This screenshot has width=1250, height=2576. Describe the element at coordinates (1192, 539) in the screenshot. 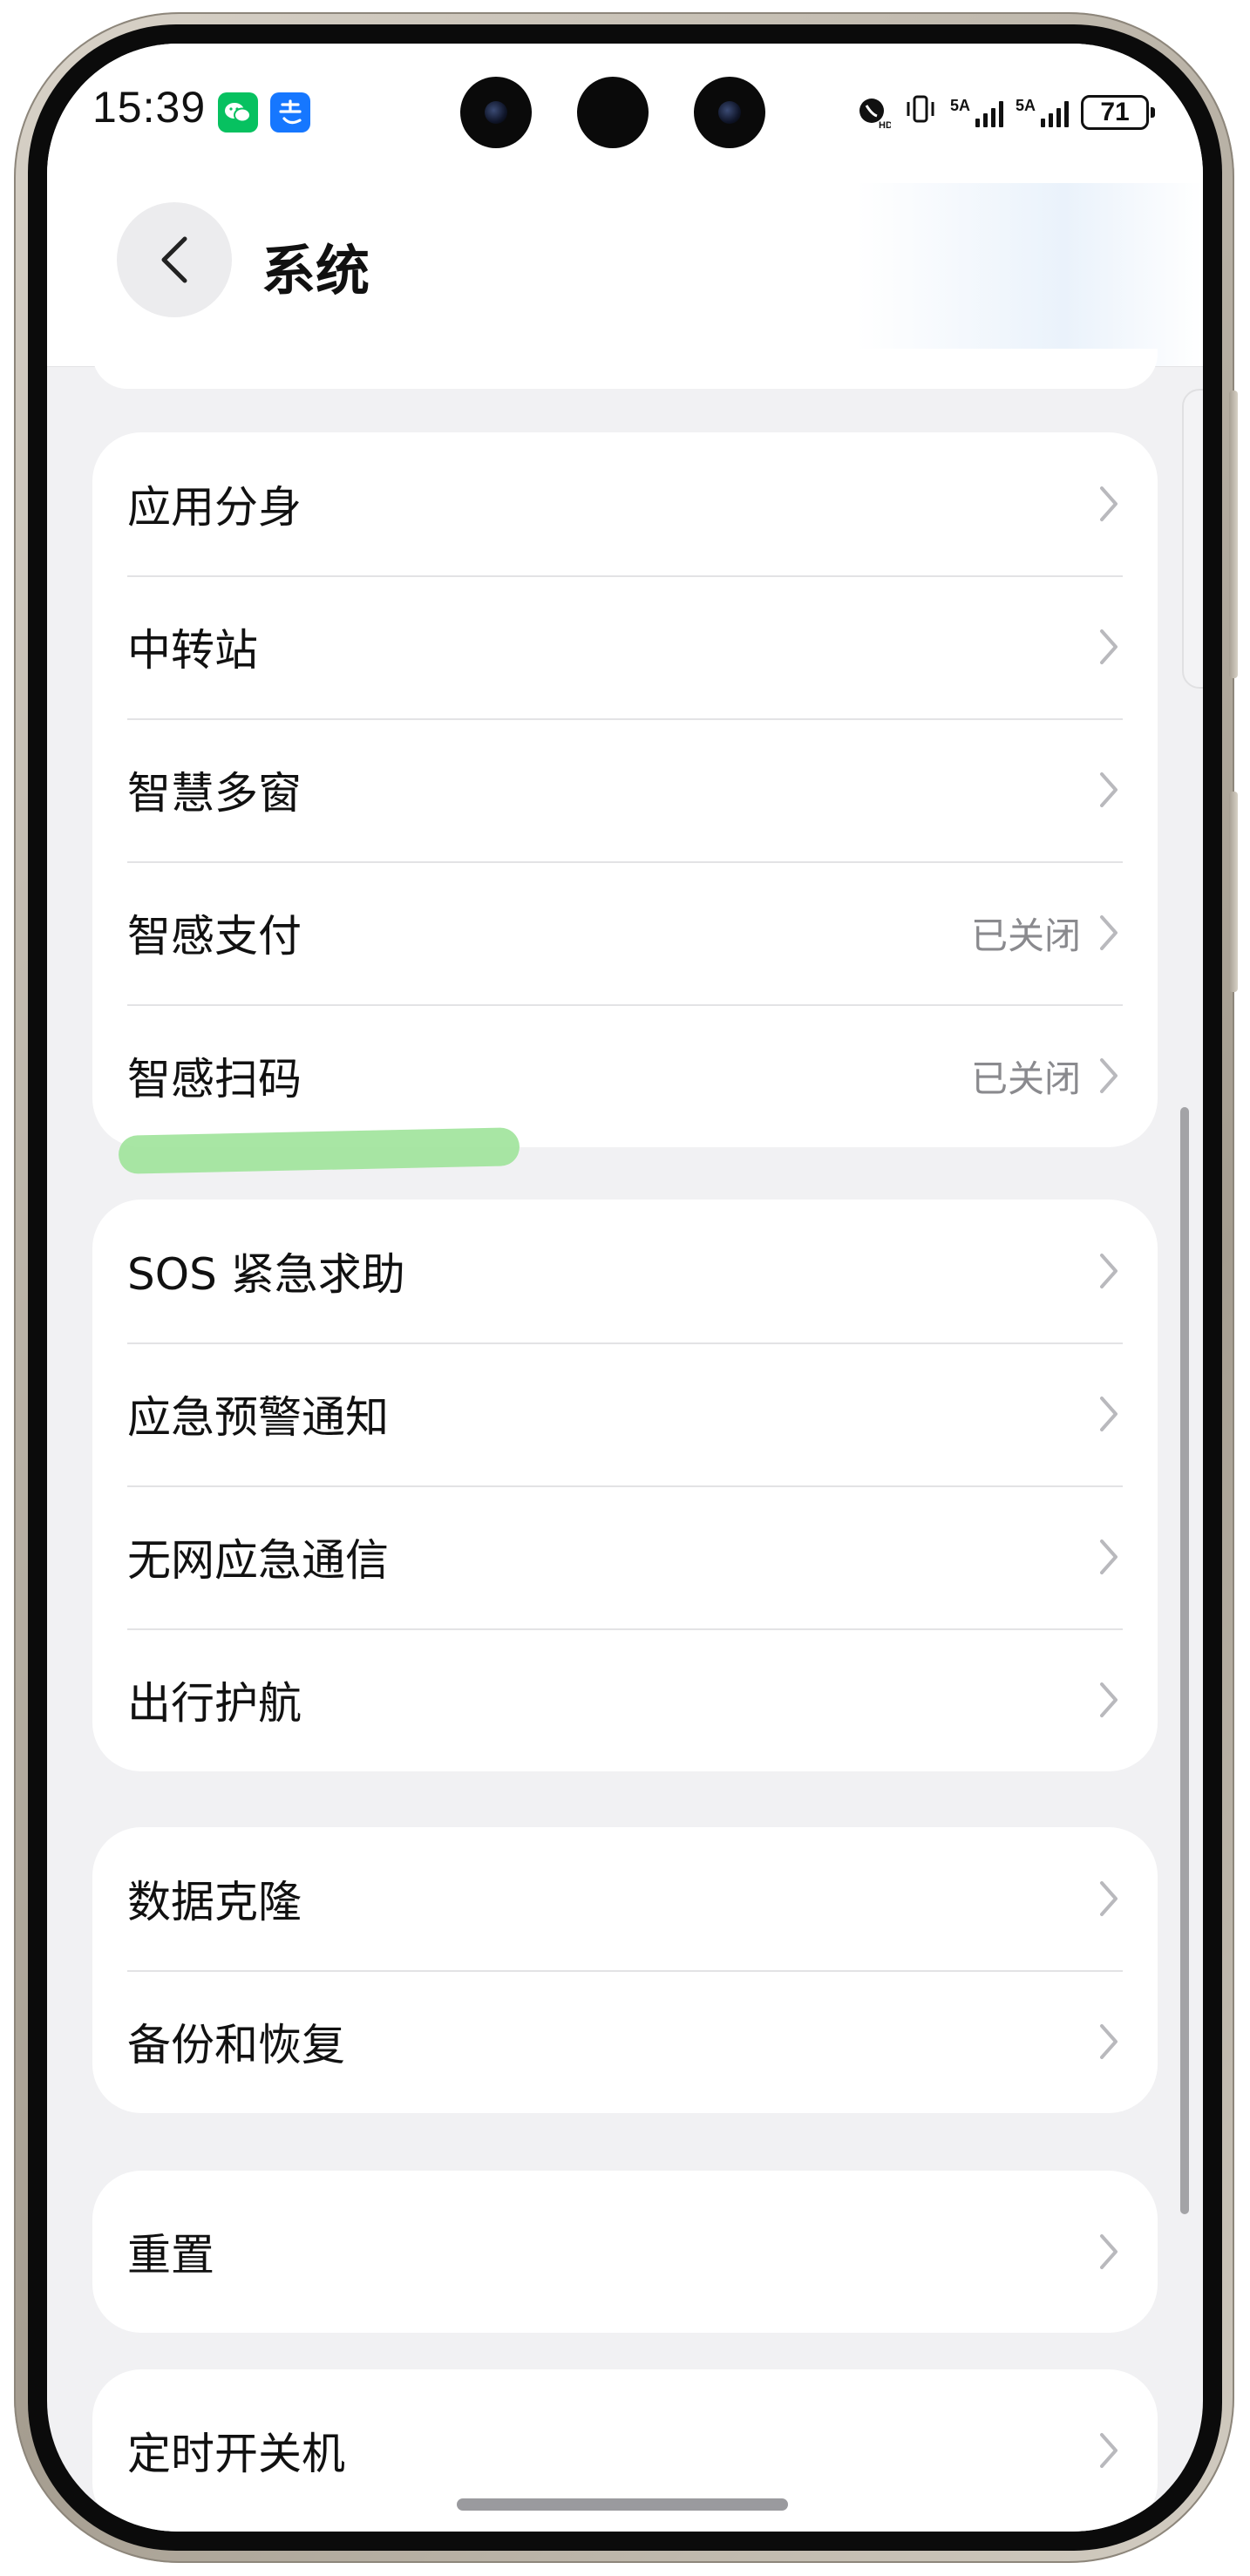

I see `edge-panel-handle` at that location.